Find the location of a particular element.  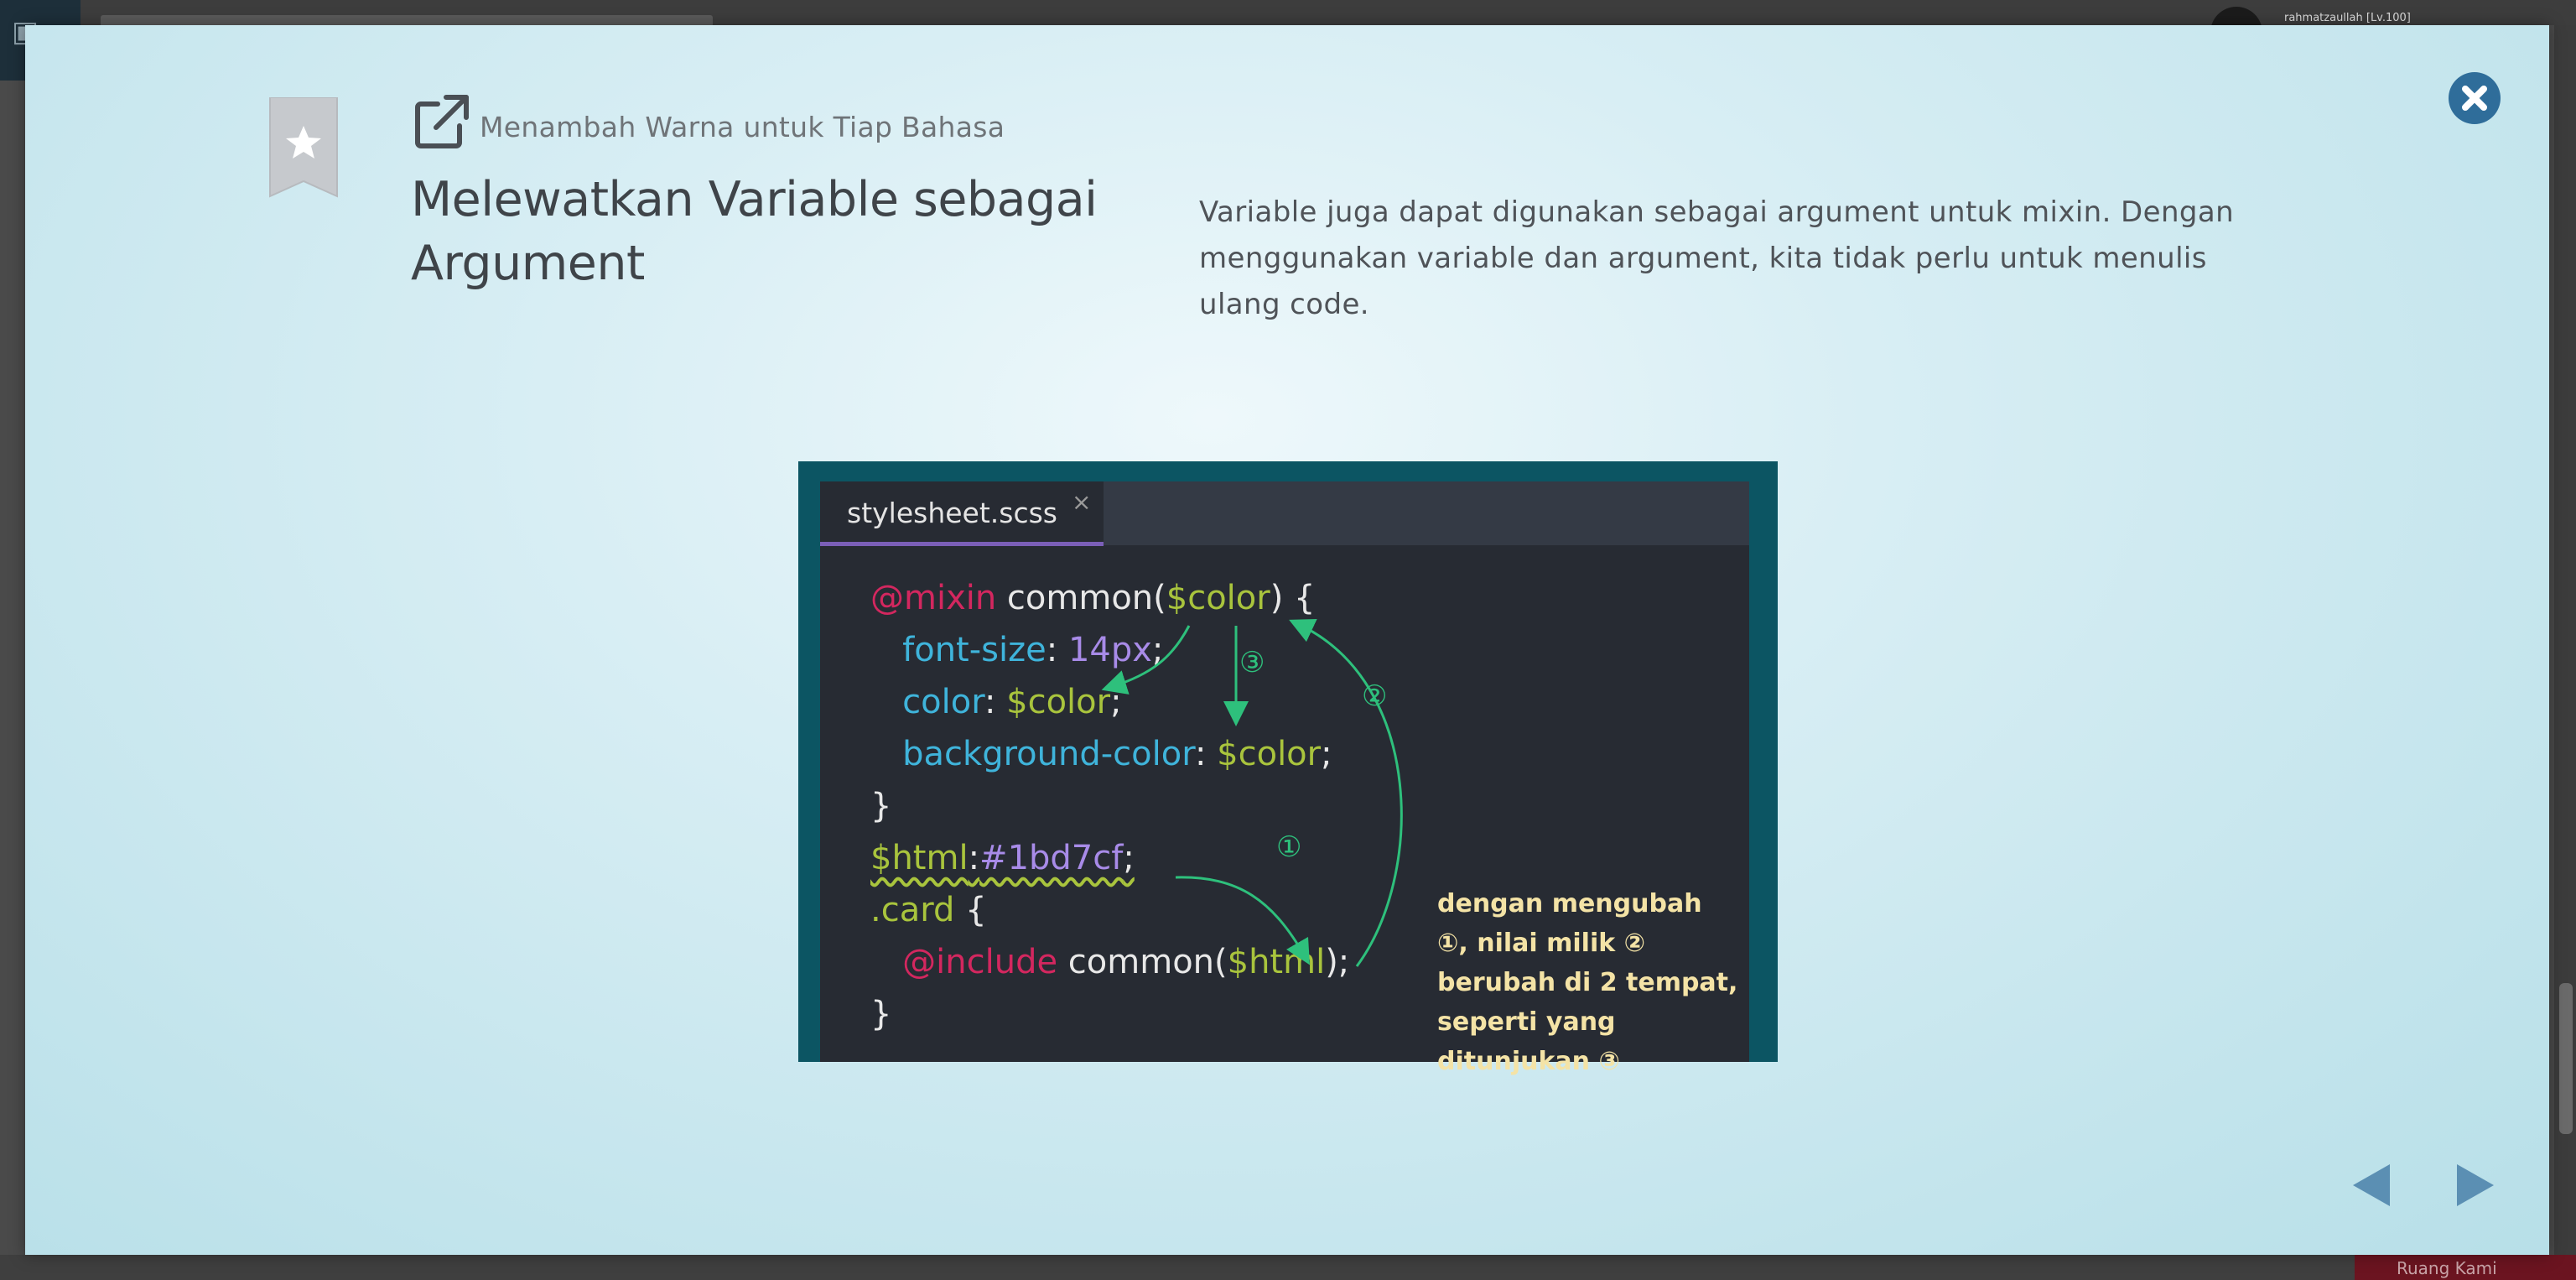

bookmark-star-icon is located at coordinates (303, 147).